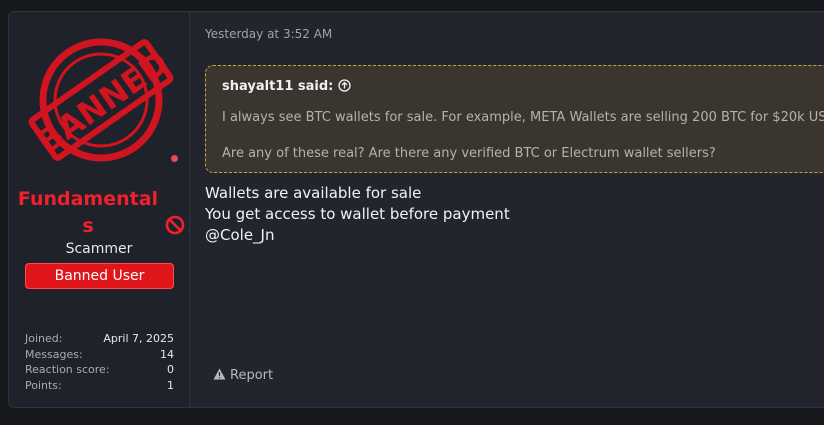 This screenshot has height=425, width=824. I want to click on user-title: Scammer, so click(99, 249).